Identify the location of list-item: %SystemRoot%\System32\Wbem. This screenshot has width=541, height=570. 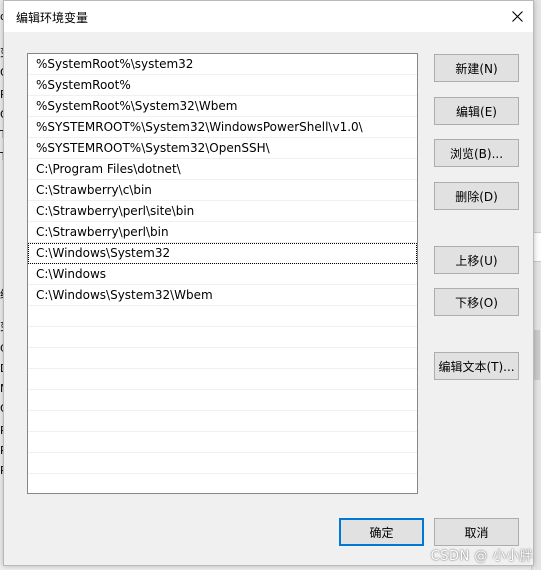
(222, 106).